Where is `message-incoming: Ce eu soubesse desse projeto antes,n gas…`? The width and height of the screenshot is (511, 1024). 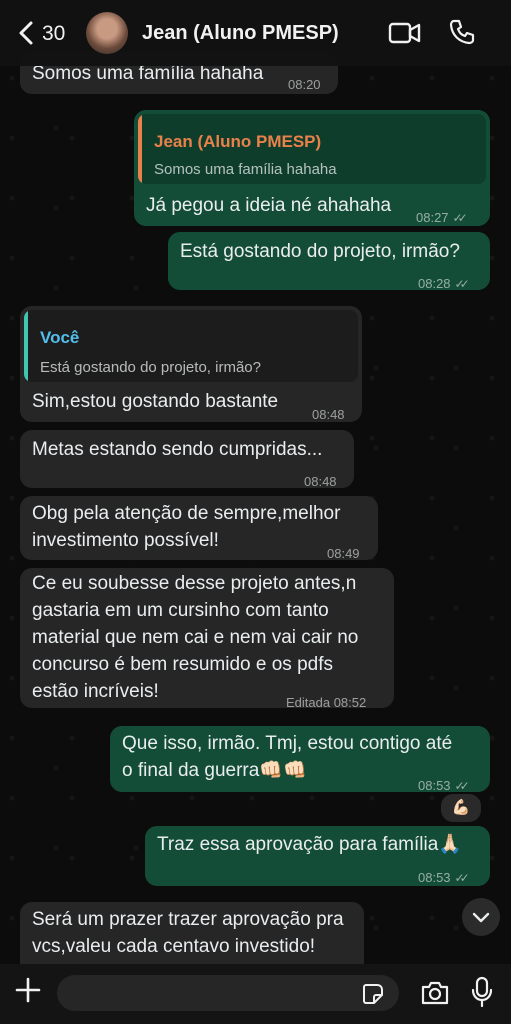 message-incoming: Ce eu soubesse desse projeto antes,n gas… is located at coordinates (207, 639).